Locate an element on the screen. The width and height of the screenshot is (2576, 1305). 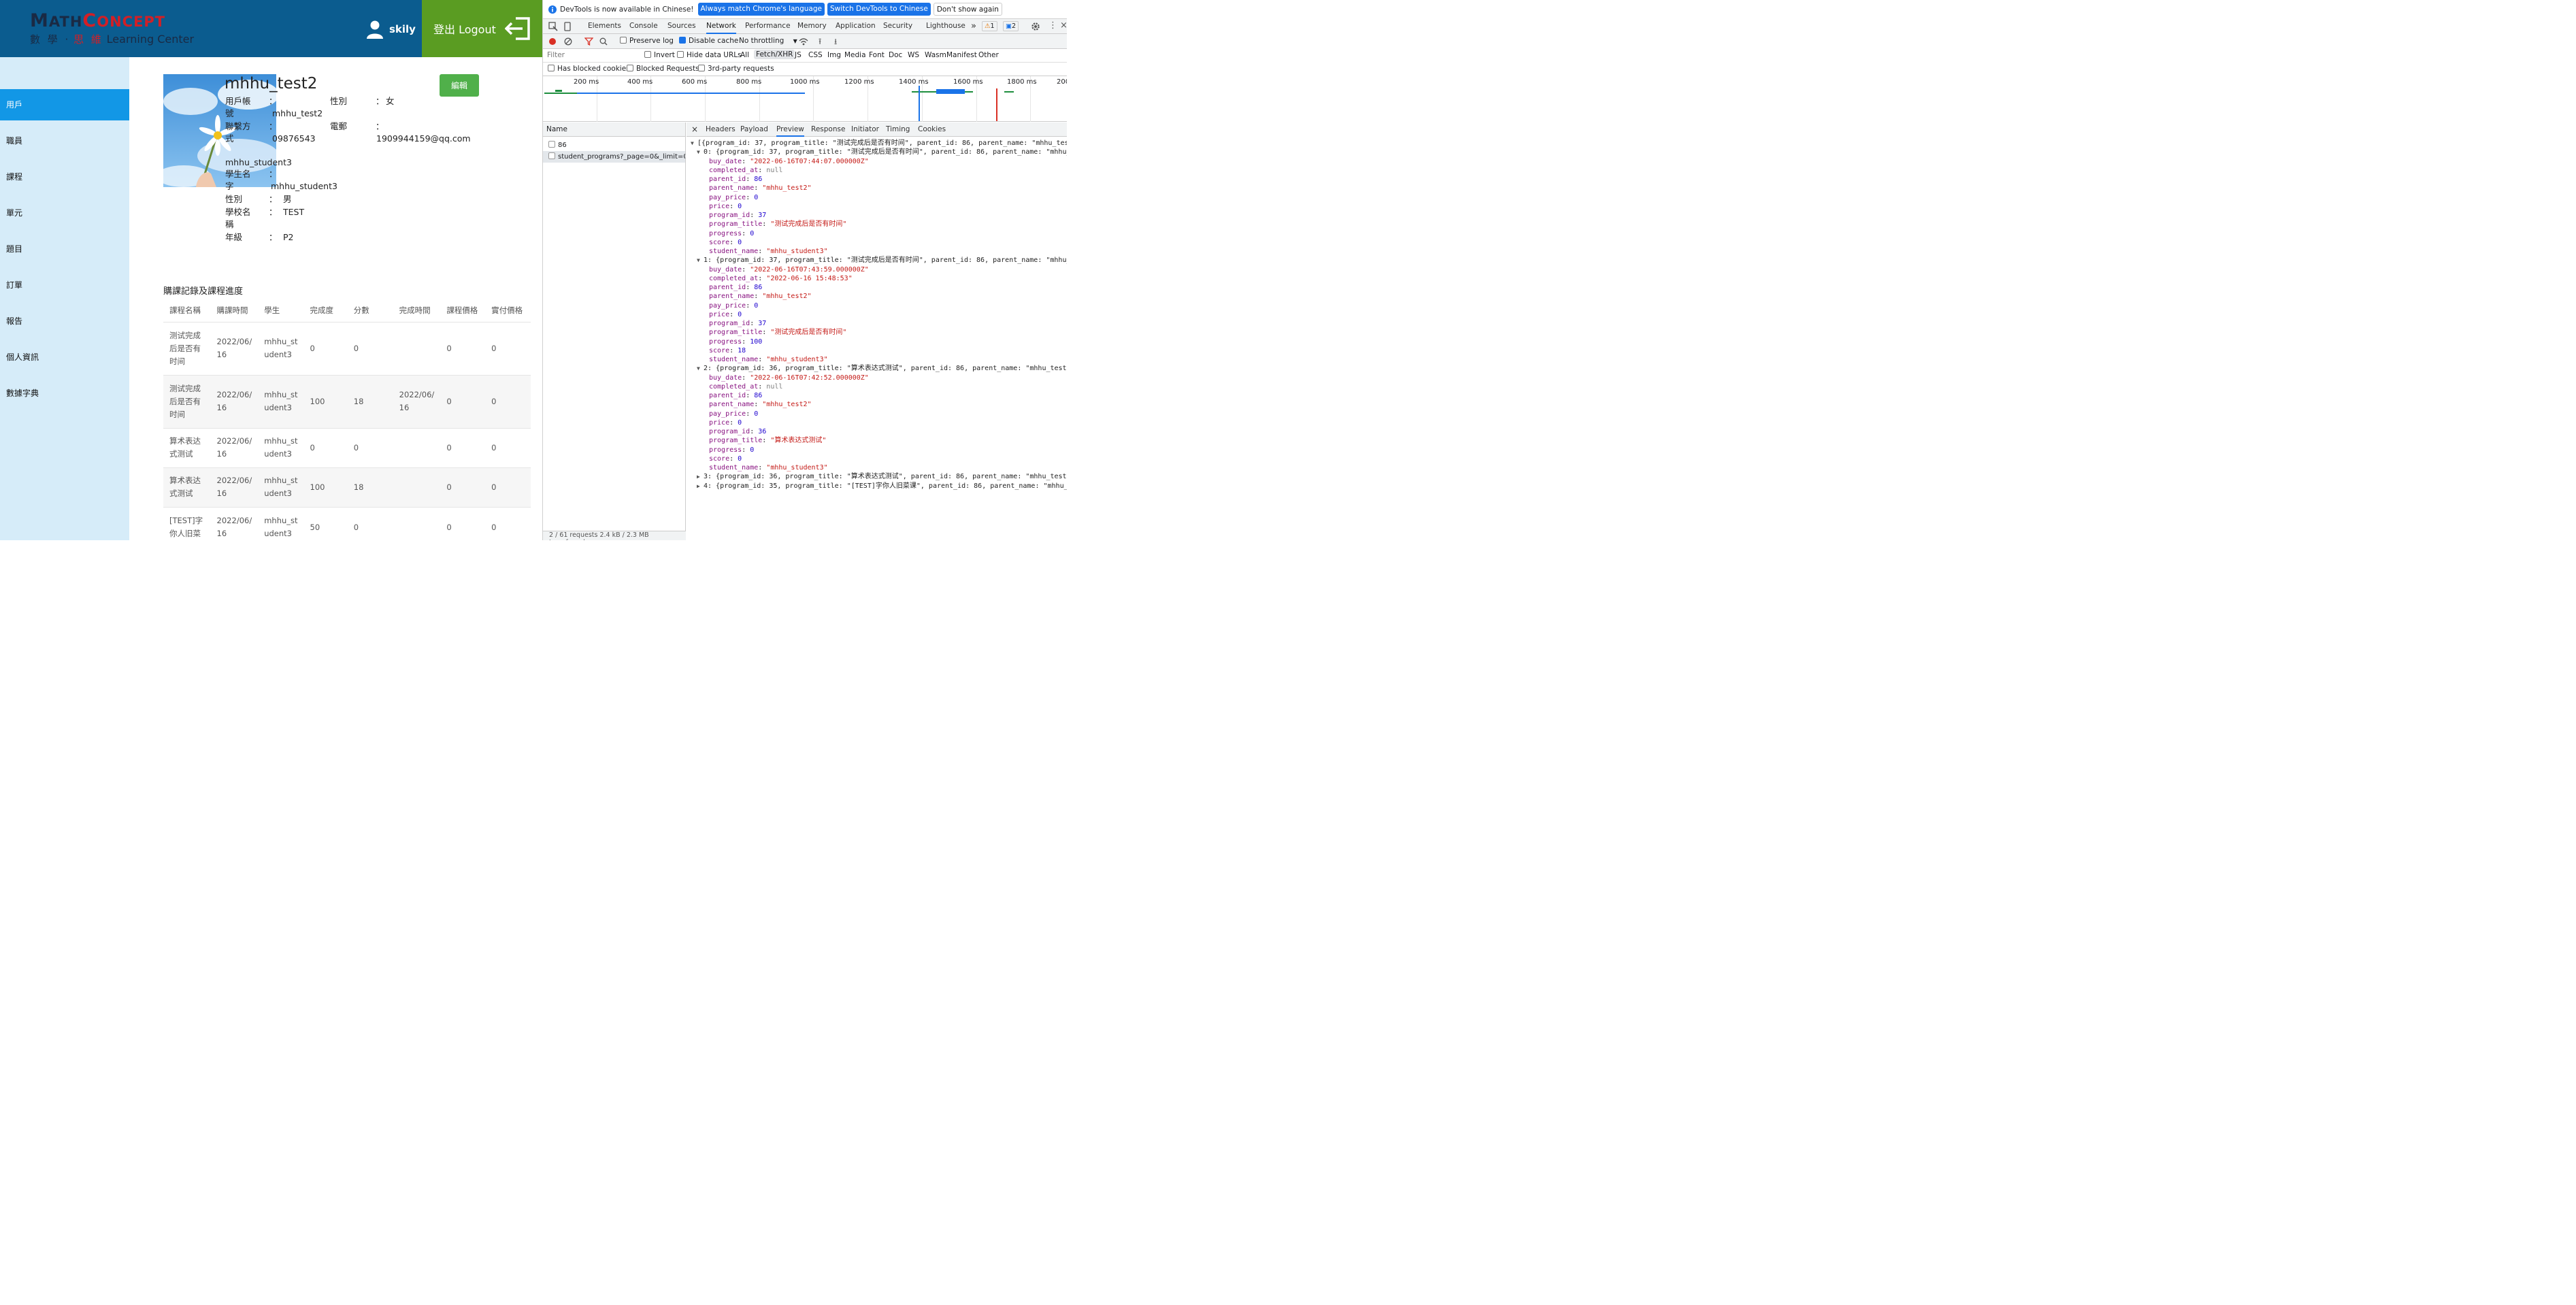
tab-application: Application is located at coordinates (856, 26).